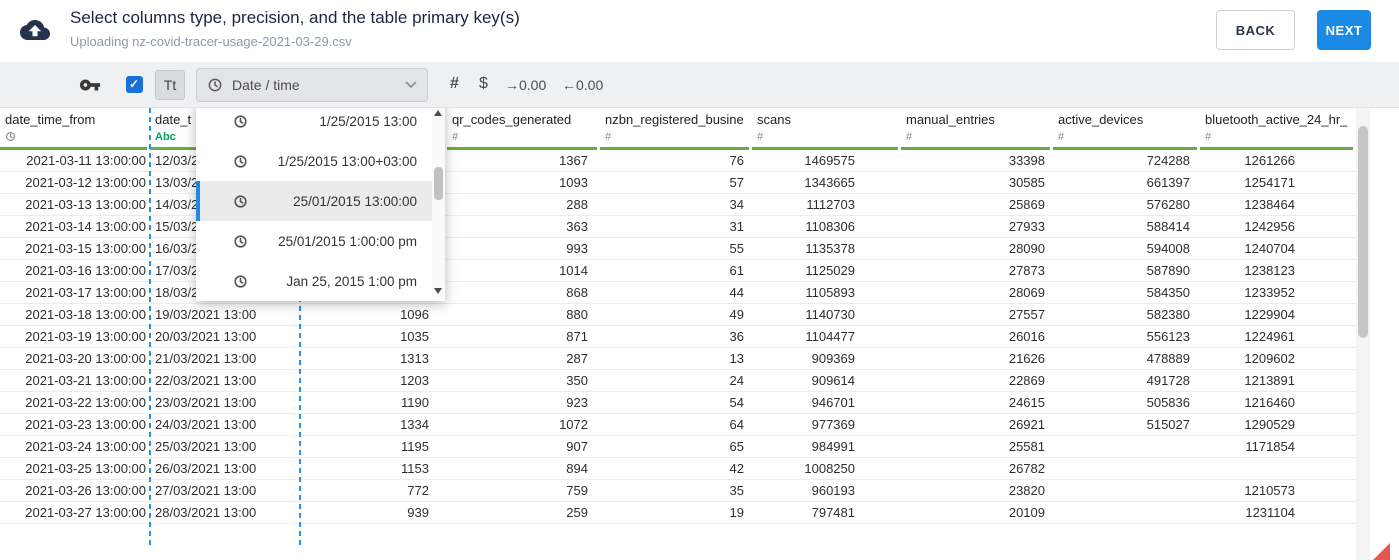  I want to click on table-cell: 1108306, so click(830, 226).